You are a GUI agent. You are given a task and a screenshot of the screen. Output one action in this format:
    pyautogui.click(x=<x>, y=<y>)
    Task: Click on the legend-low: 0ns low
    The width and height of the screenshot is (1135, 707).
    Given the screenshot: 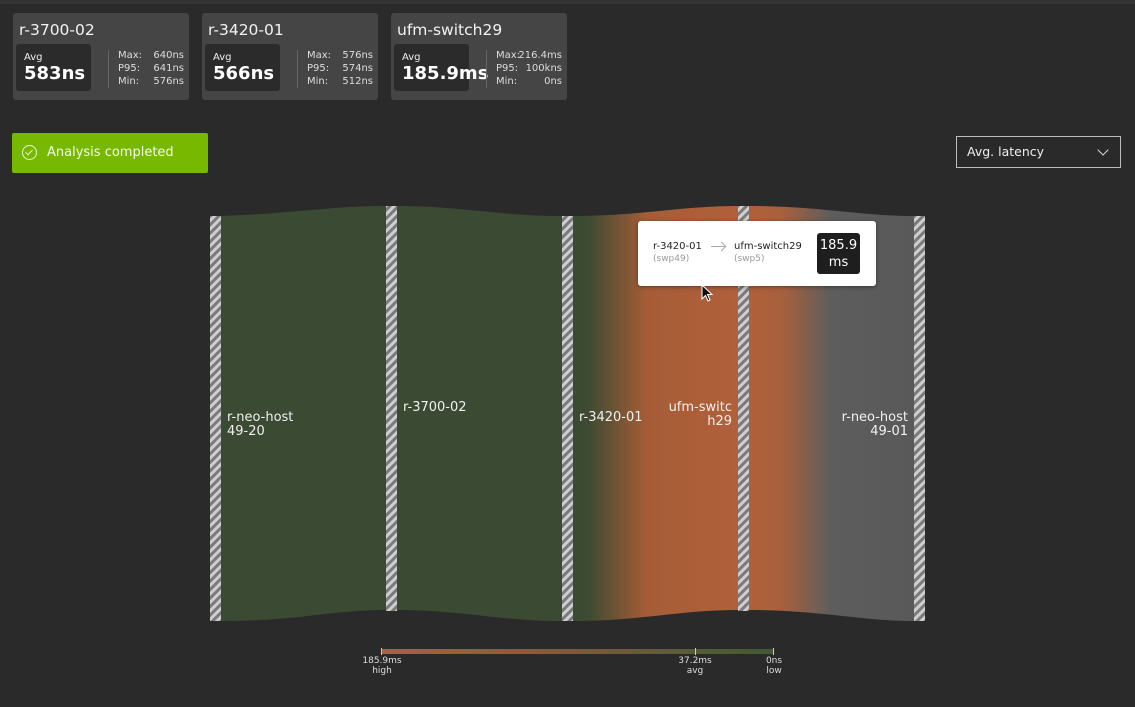 What is the action you would take?
    pyautogui.click(x=774, y=666)
    